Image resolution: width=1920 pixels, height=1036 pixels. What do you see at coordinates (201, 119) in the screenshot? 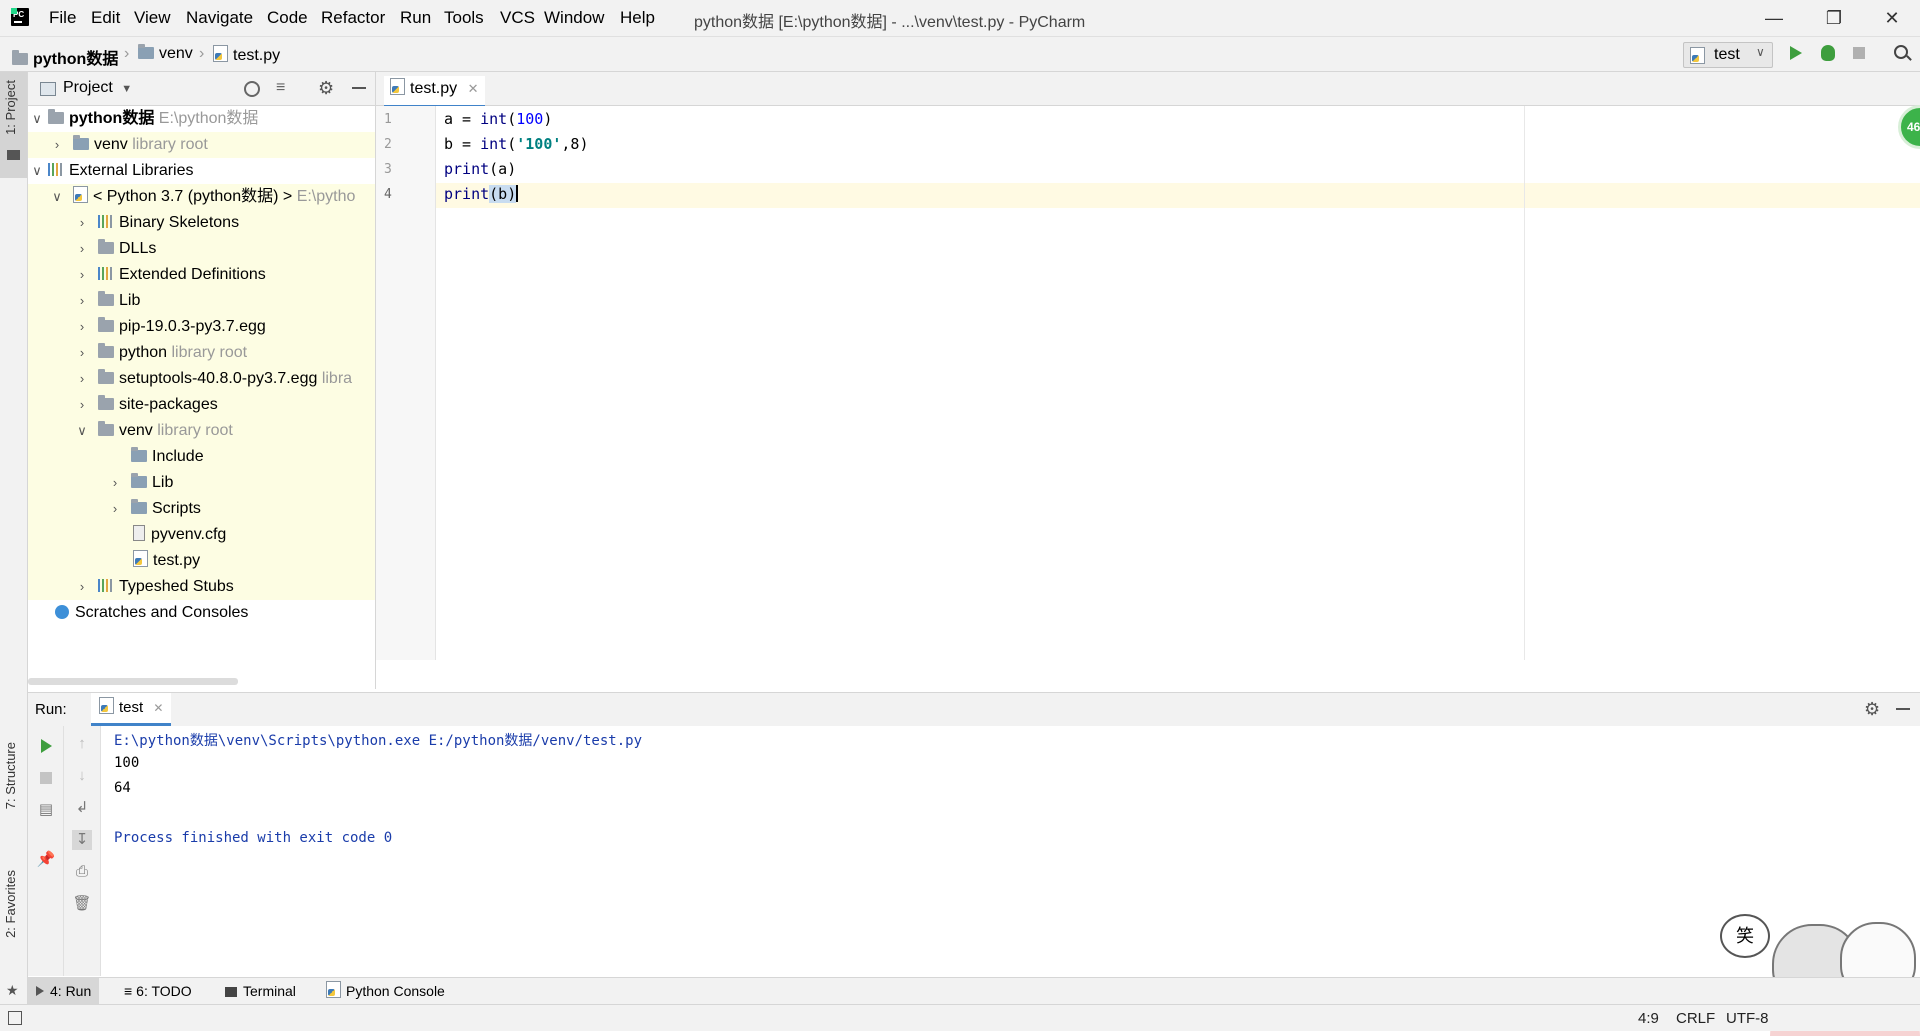
I see `tree-item-project-root: ∨ python数据 E:\python数据` at bounding box center [201, 119].